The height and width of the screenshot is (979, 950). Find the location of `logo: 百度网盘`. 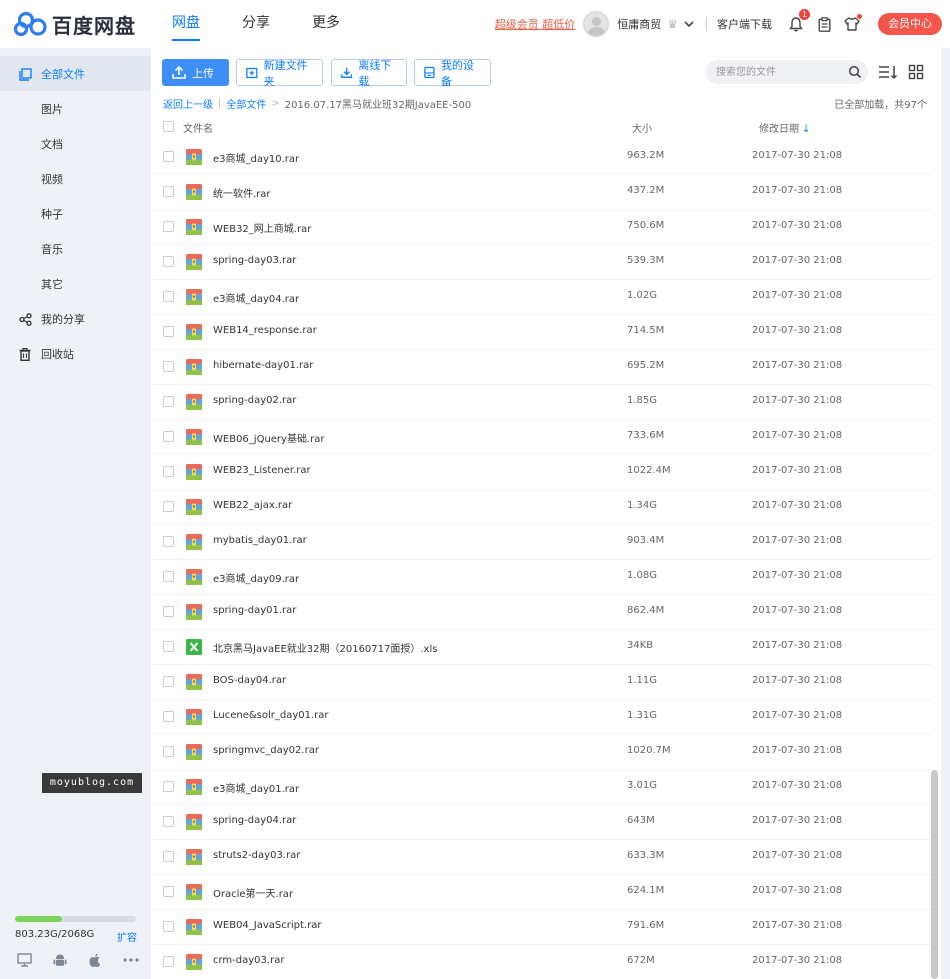

logo: 百度网盘 is located at coordinates (75, 24).